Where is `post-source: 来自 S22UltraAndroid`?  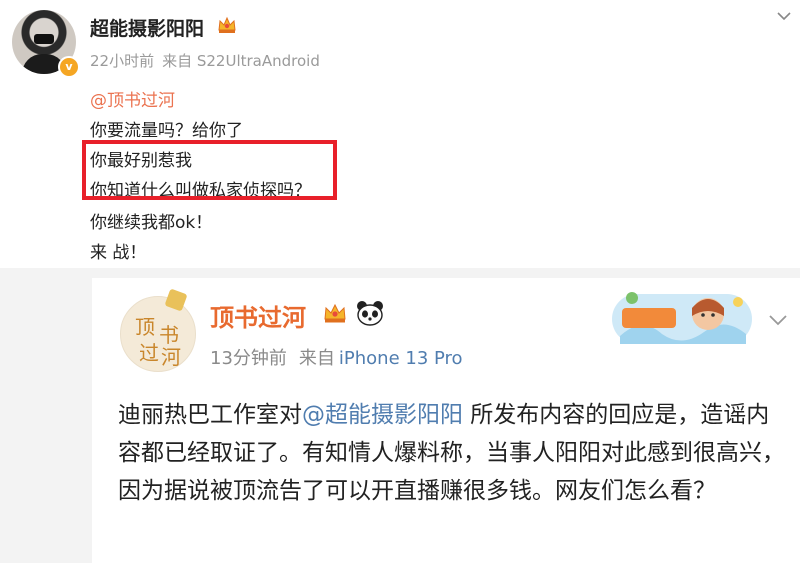 post-source: 来自 S22UltraAndroid is located at coordinates (241, 61).